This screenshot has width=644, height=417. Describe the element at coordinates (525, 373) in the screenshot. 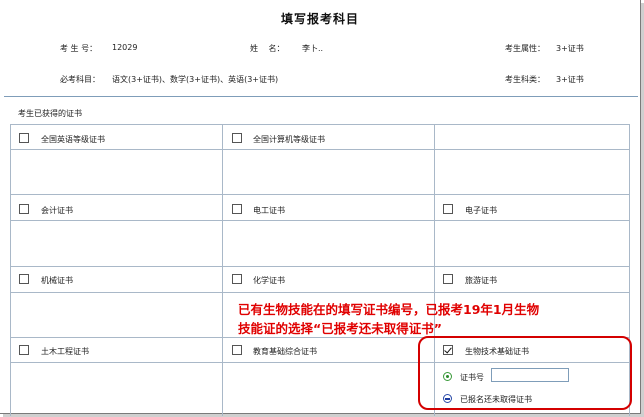

I see `annotation-highlight-box` at that location.